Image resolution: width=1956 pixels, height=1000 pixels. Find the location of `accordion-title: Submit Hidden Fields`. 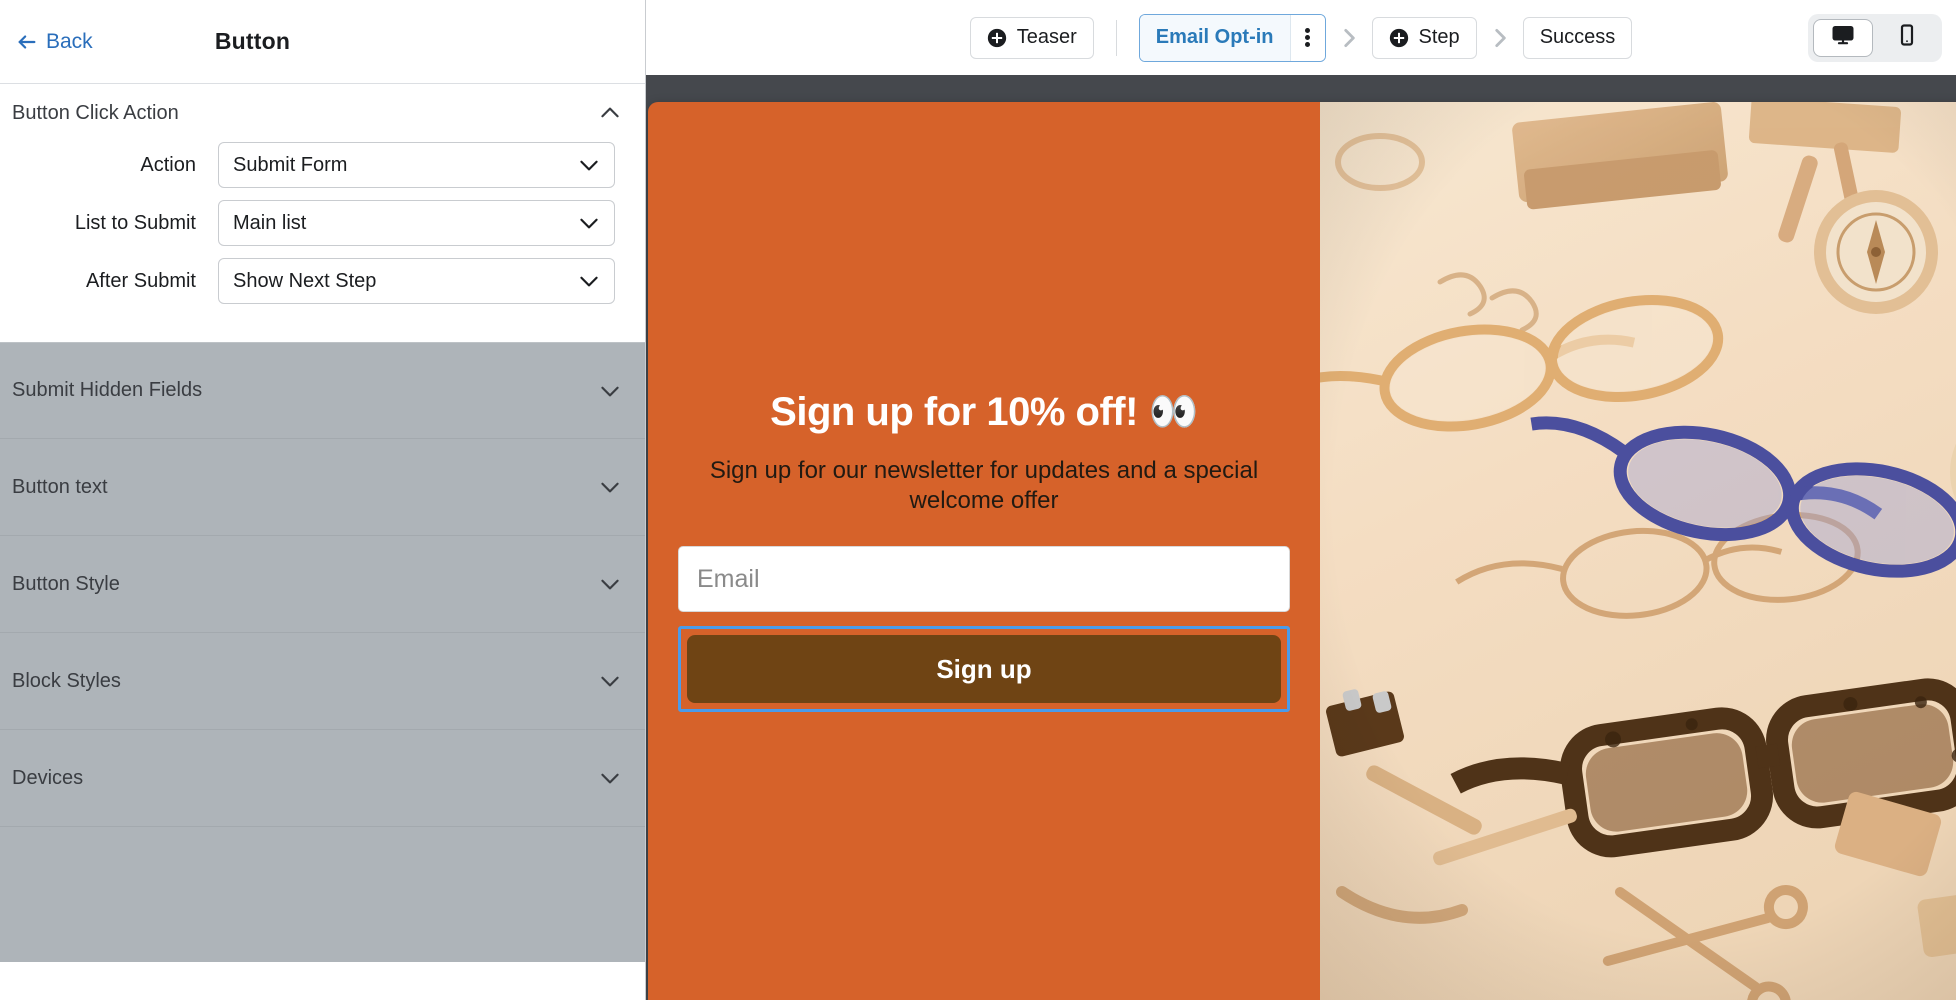

accordion-title: Submit Hidden Fields is located at coordinates (107, 390).